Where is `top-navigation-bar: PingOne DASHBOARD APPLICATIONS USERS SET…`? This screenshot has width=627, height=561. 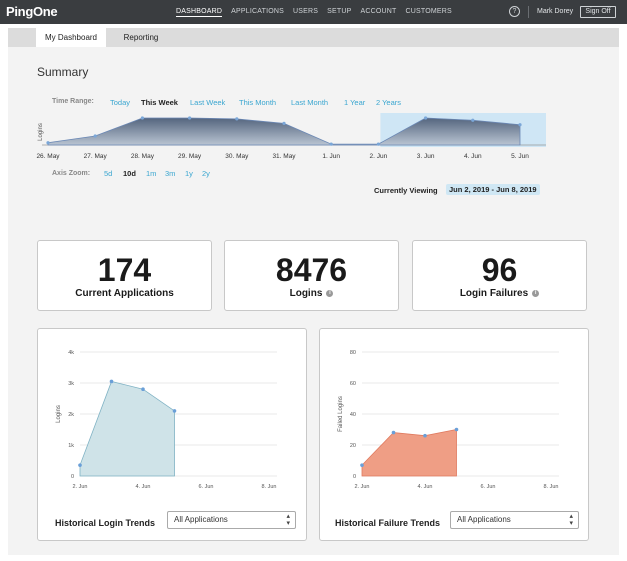
top-navigation-bar: PingOne DASHBOARD APPLICATIONS USERS SET… is located at coordinates (313, 12).